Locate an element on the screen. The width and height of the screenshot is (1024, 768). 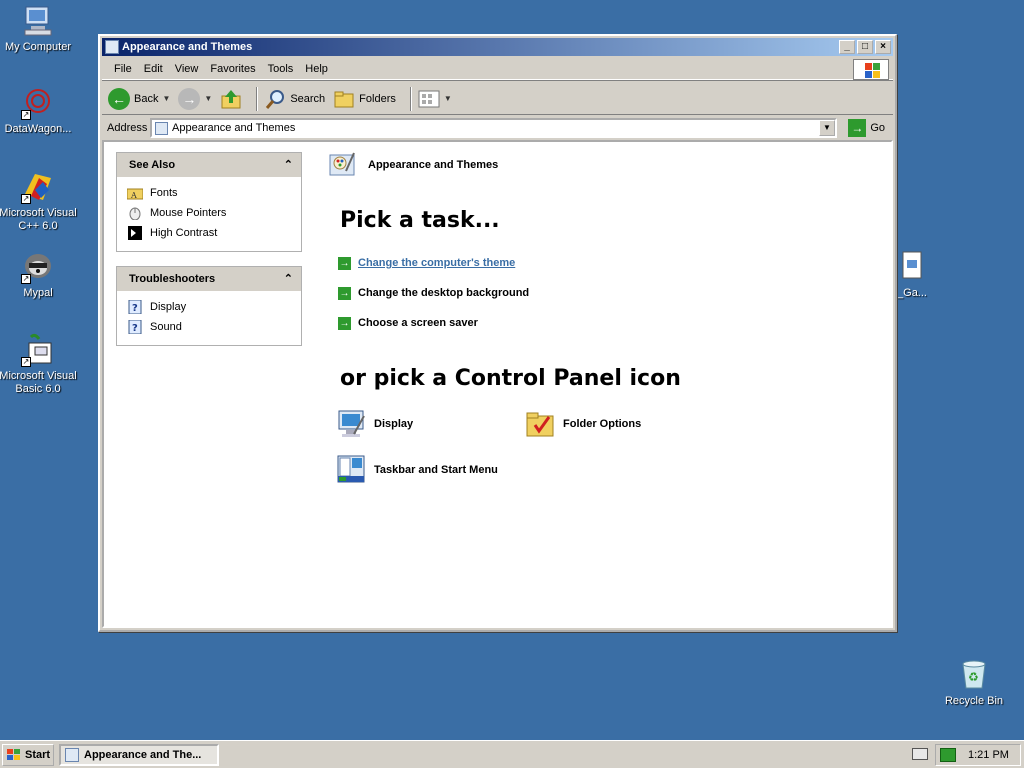
go-label: Go is located at coordinates (877, 128).